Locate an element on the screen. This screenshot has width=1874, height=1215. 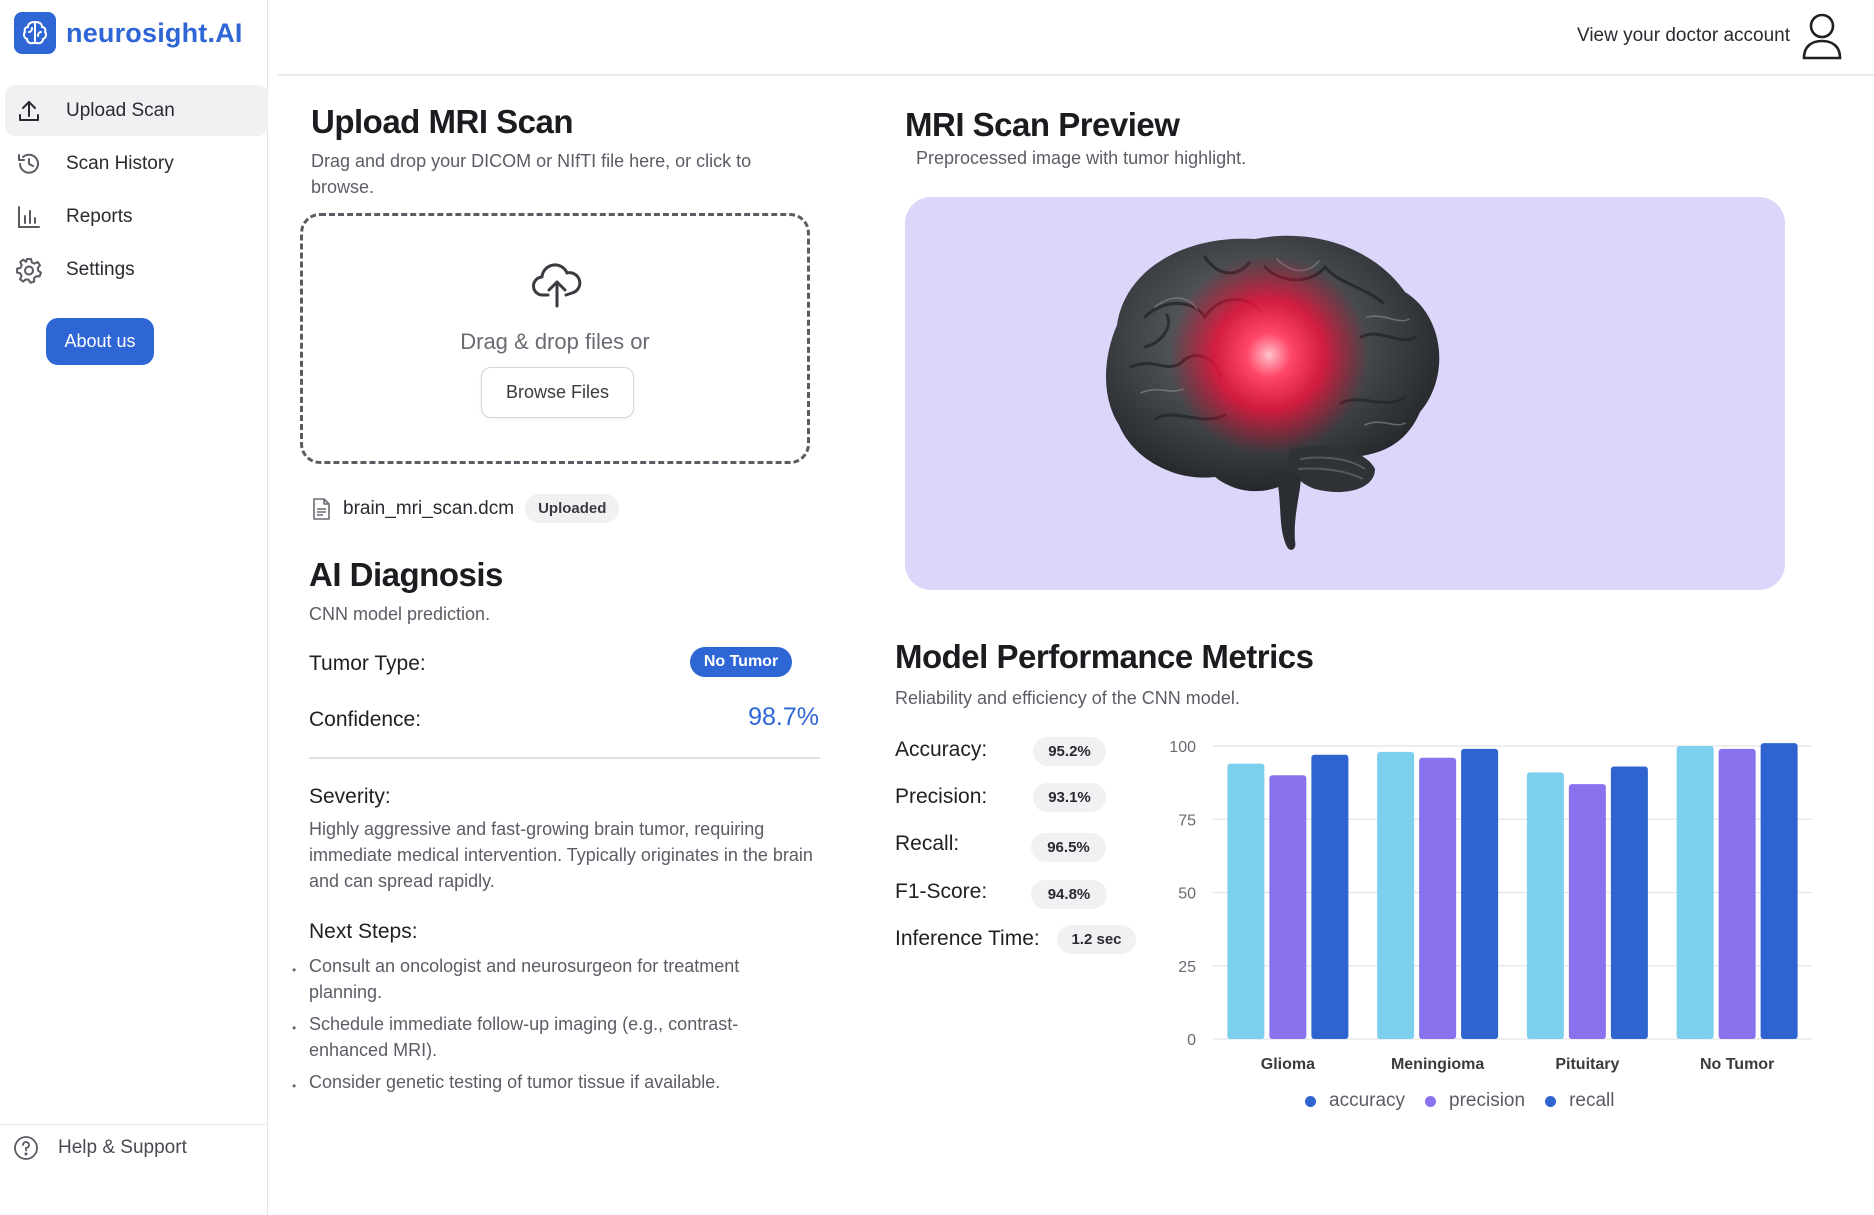
help-support-link: Help & Support is located at coordinates (134, 1145).